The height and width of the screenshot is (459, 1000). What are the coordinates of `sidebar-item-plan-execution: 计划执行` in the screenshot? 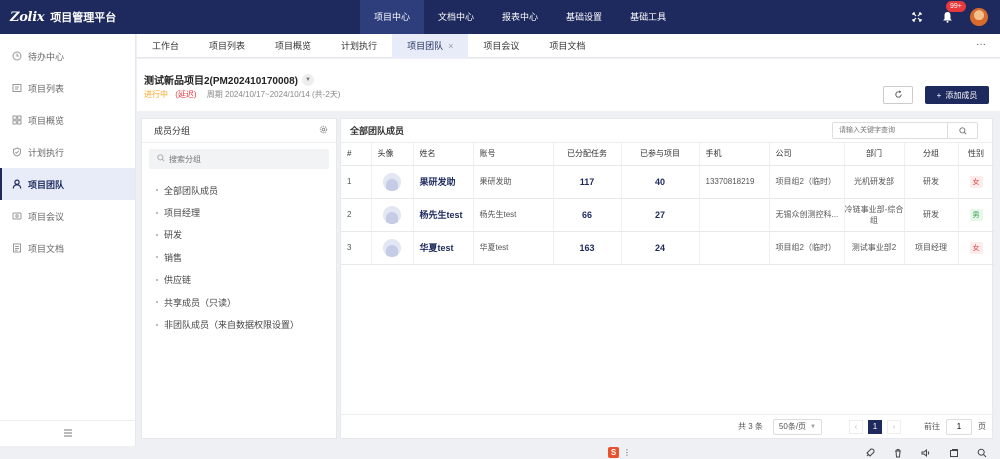 It's located at (67, 152).